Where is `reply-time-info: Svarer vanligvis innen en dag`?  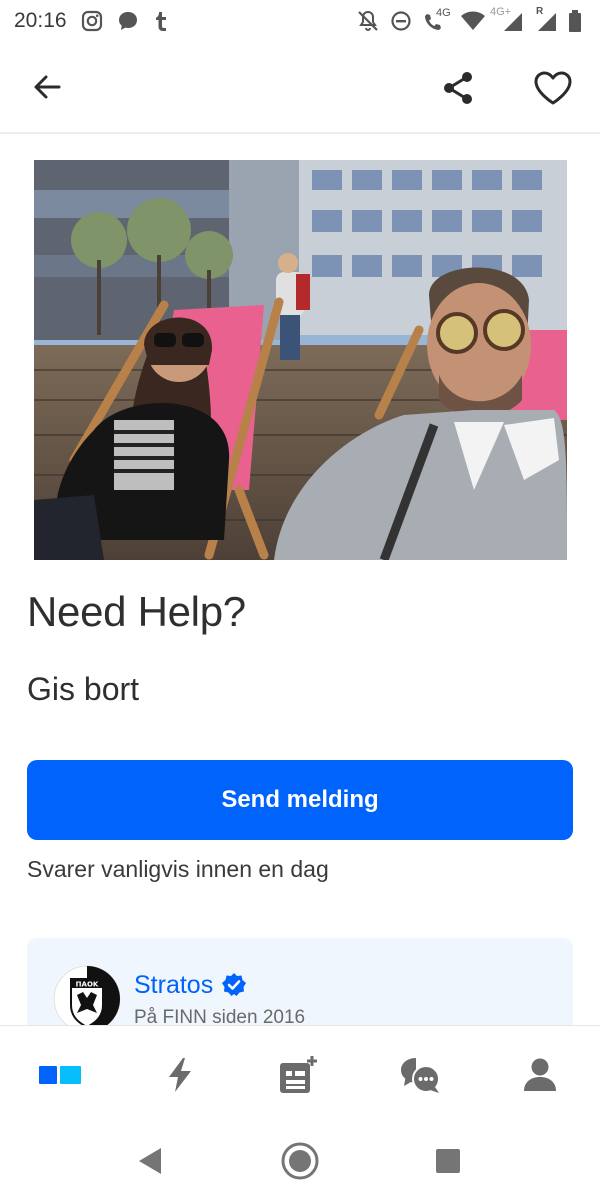
reply-time-info: Svarer vanligvis innen en dag is located at coordinates (178, 869).